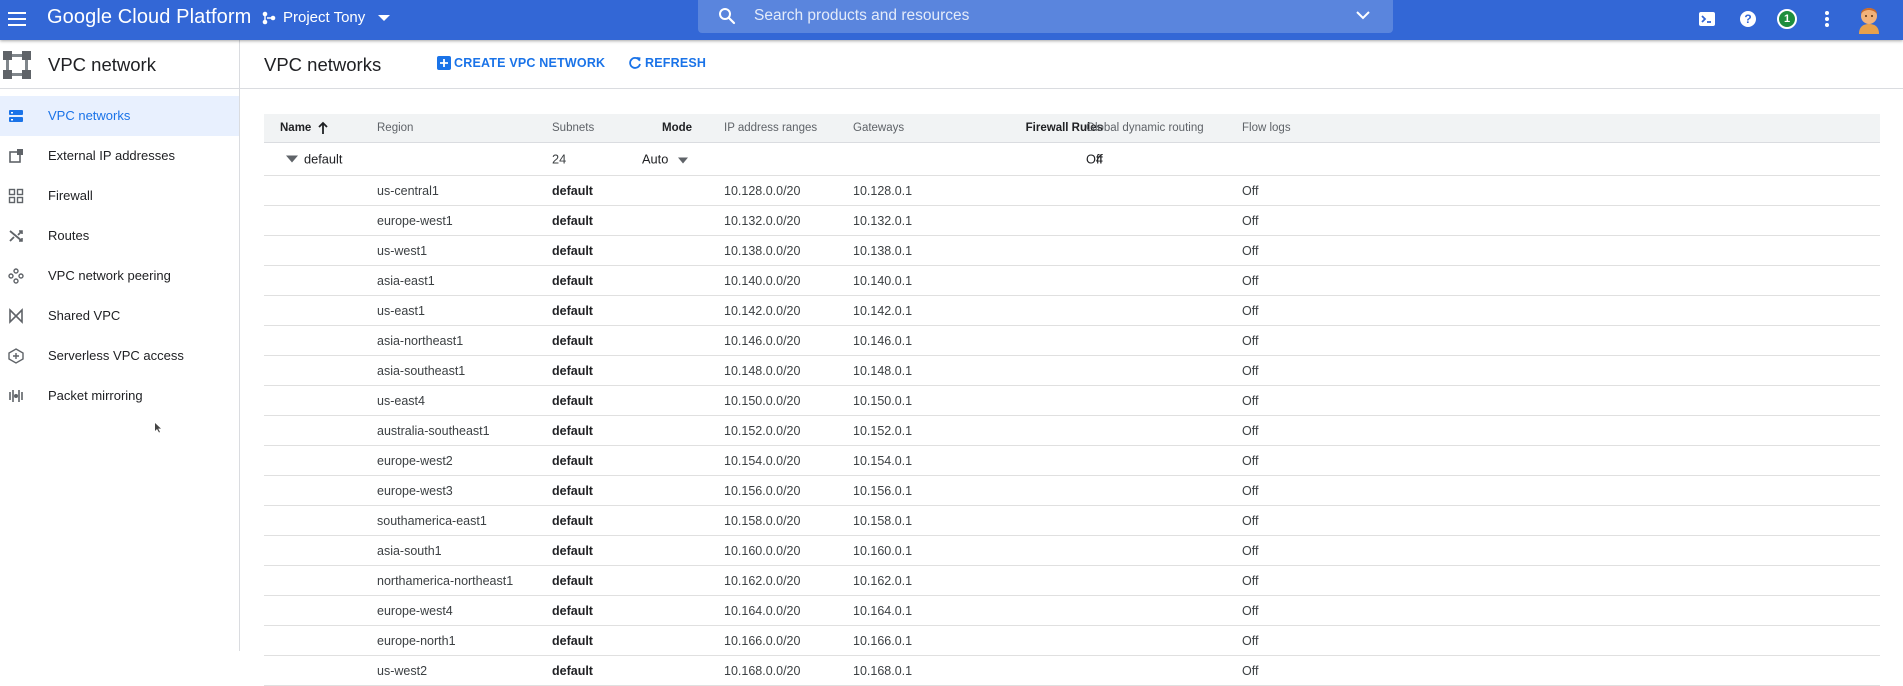 The image size is (1903, 686). What do you see at coordinates (521, 63) in the screenshot?
I see `create-vpc-network-button: CREATE VPC NETWORK` at bounding box center [521, 63].